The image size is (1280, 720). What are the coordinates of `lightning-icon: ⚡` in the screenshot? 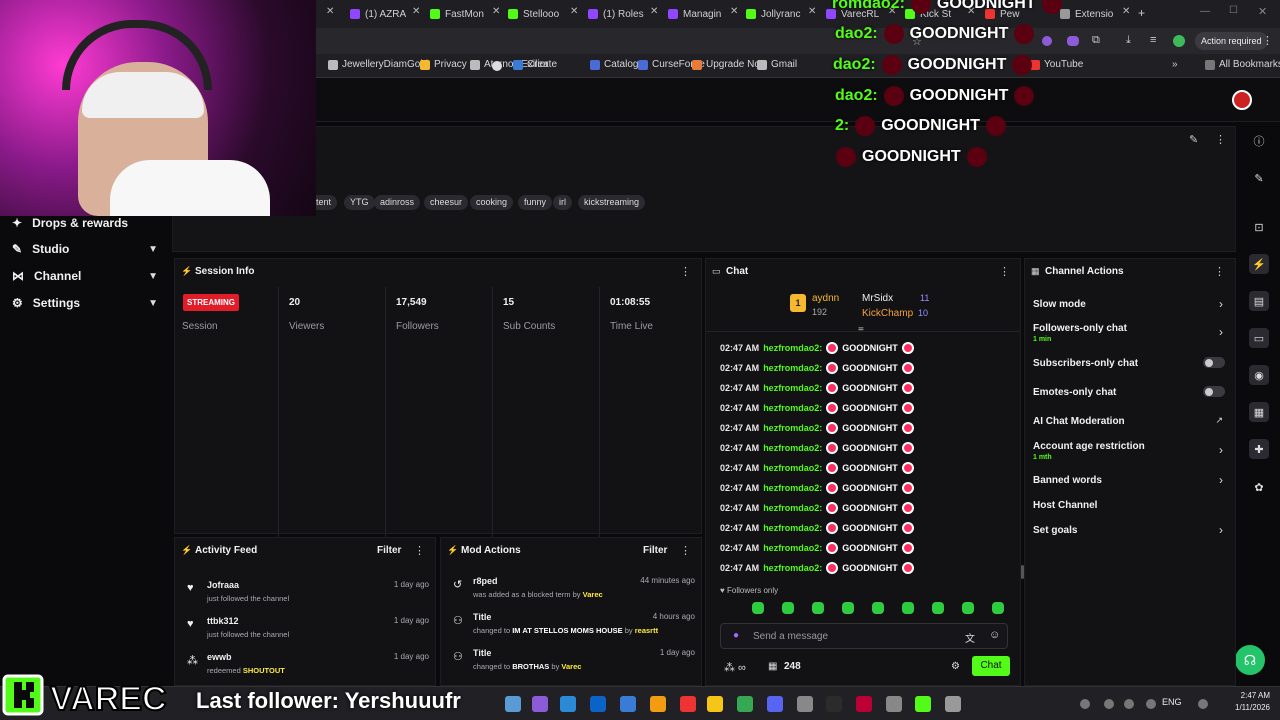 It's located at (1259, 264).